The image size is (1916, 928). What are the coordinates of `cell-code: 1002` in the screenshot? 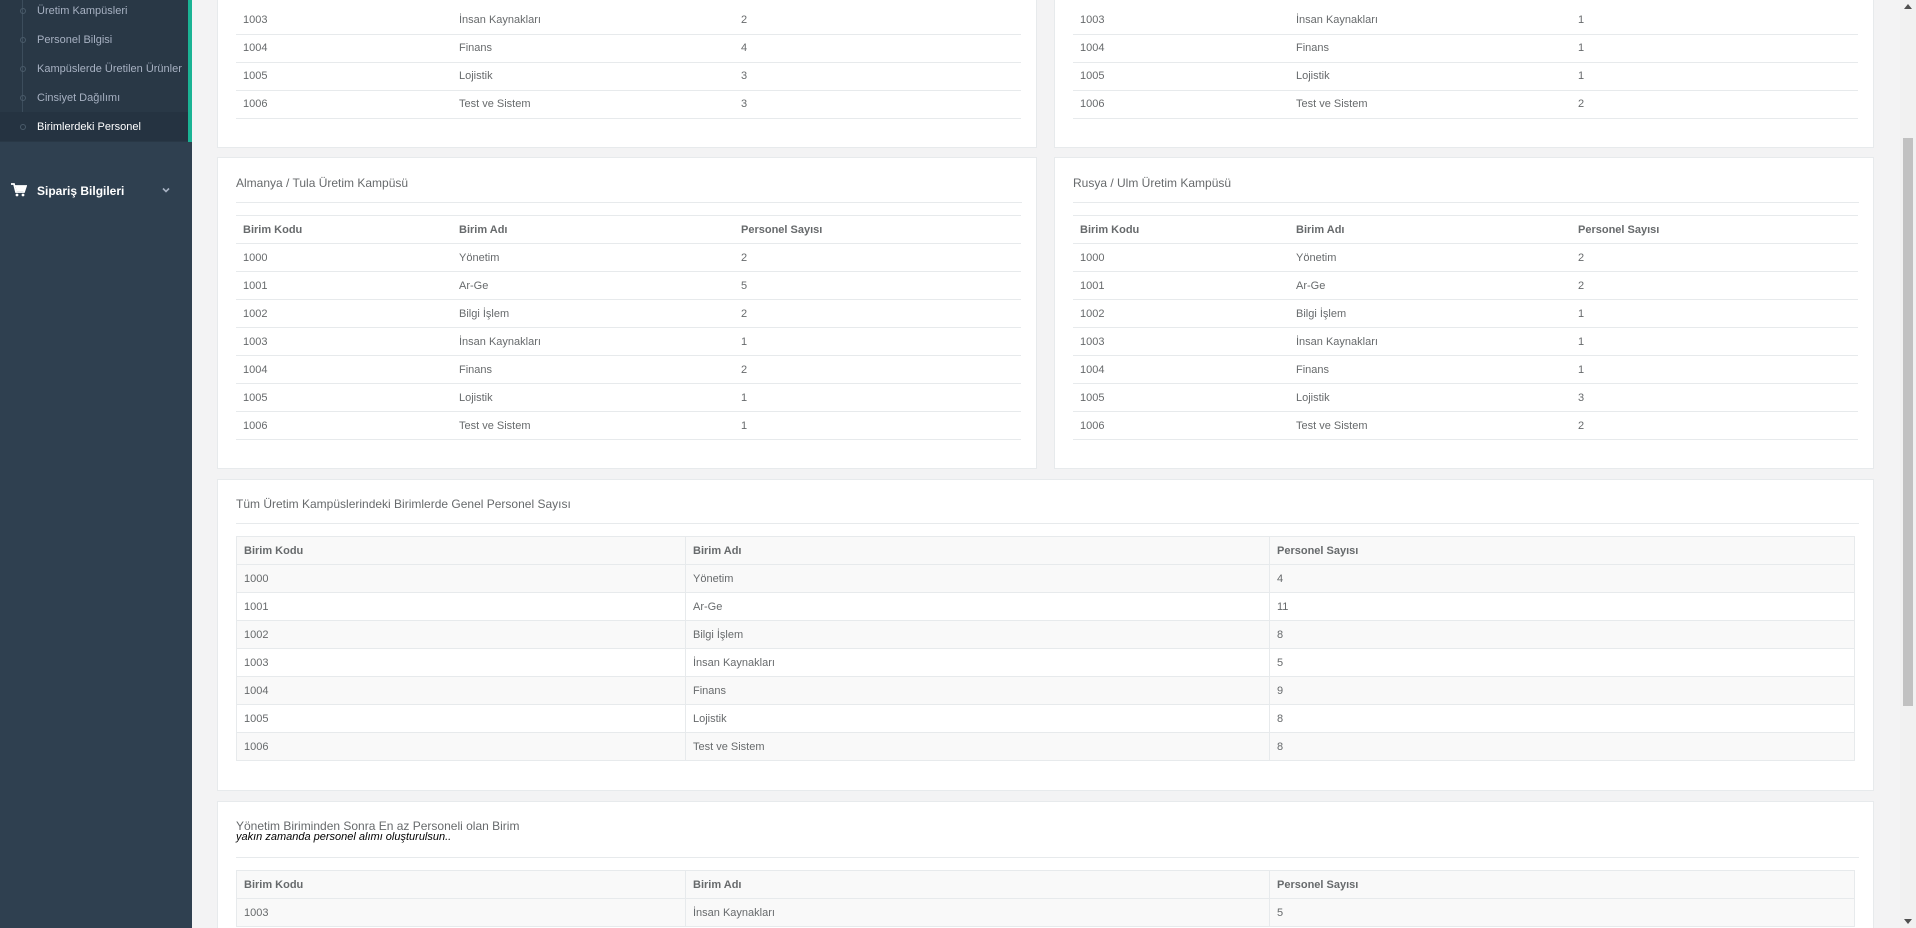 It's located at (461, 634).